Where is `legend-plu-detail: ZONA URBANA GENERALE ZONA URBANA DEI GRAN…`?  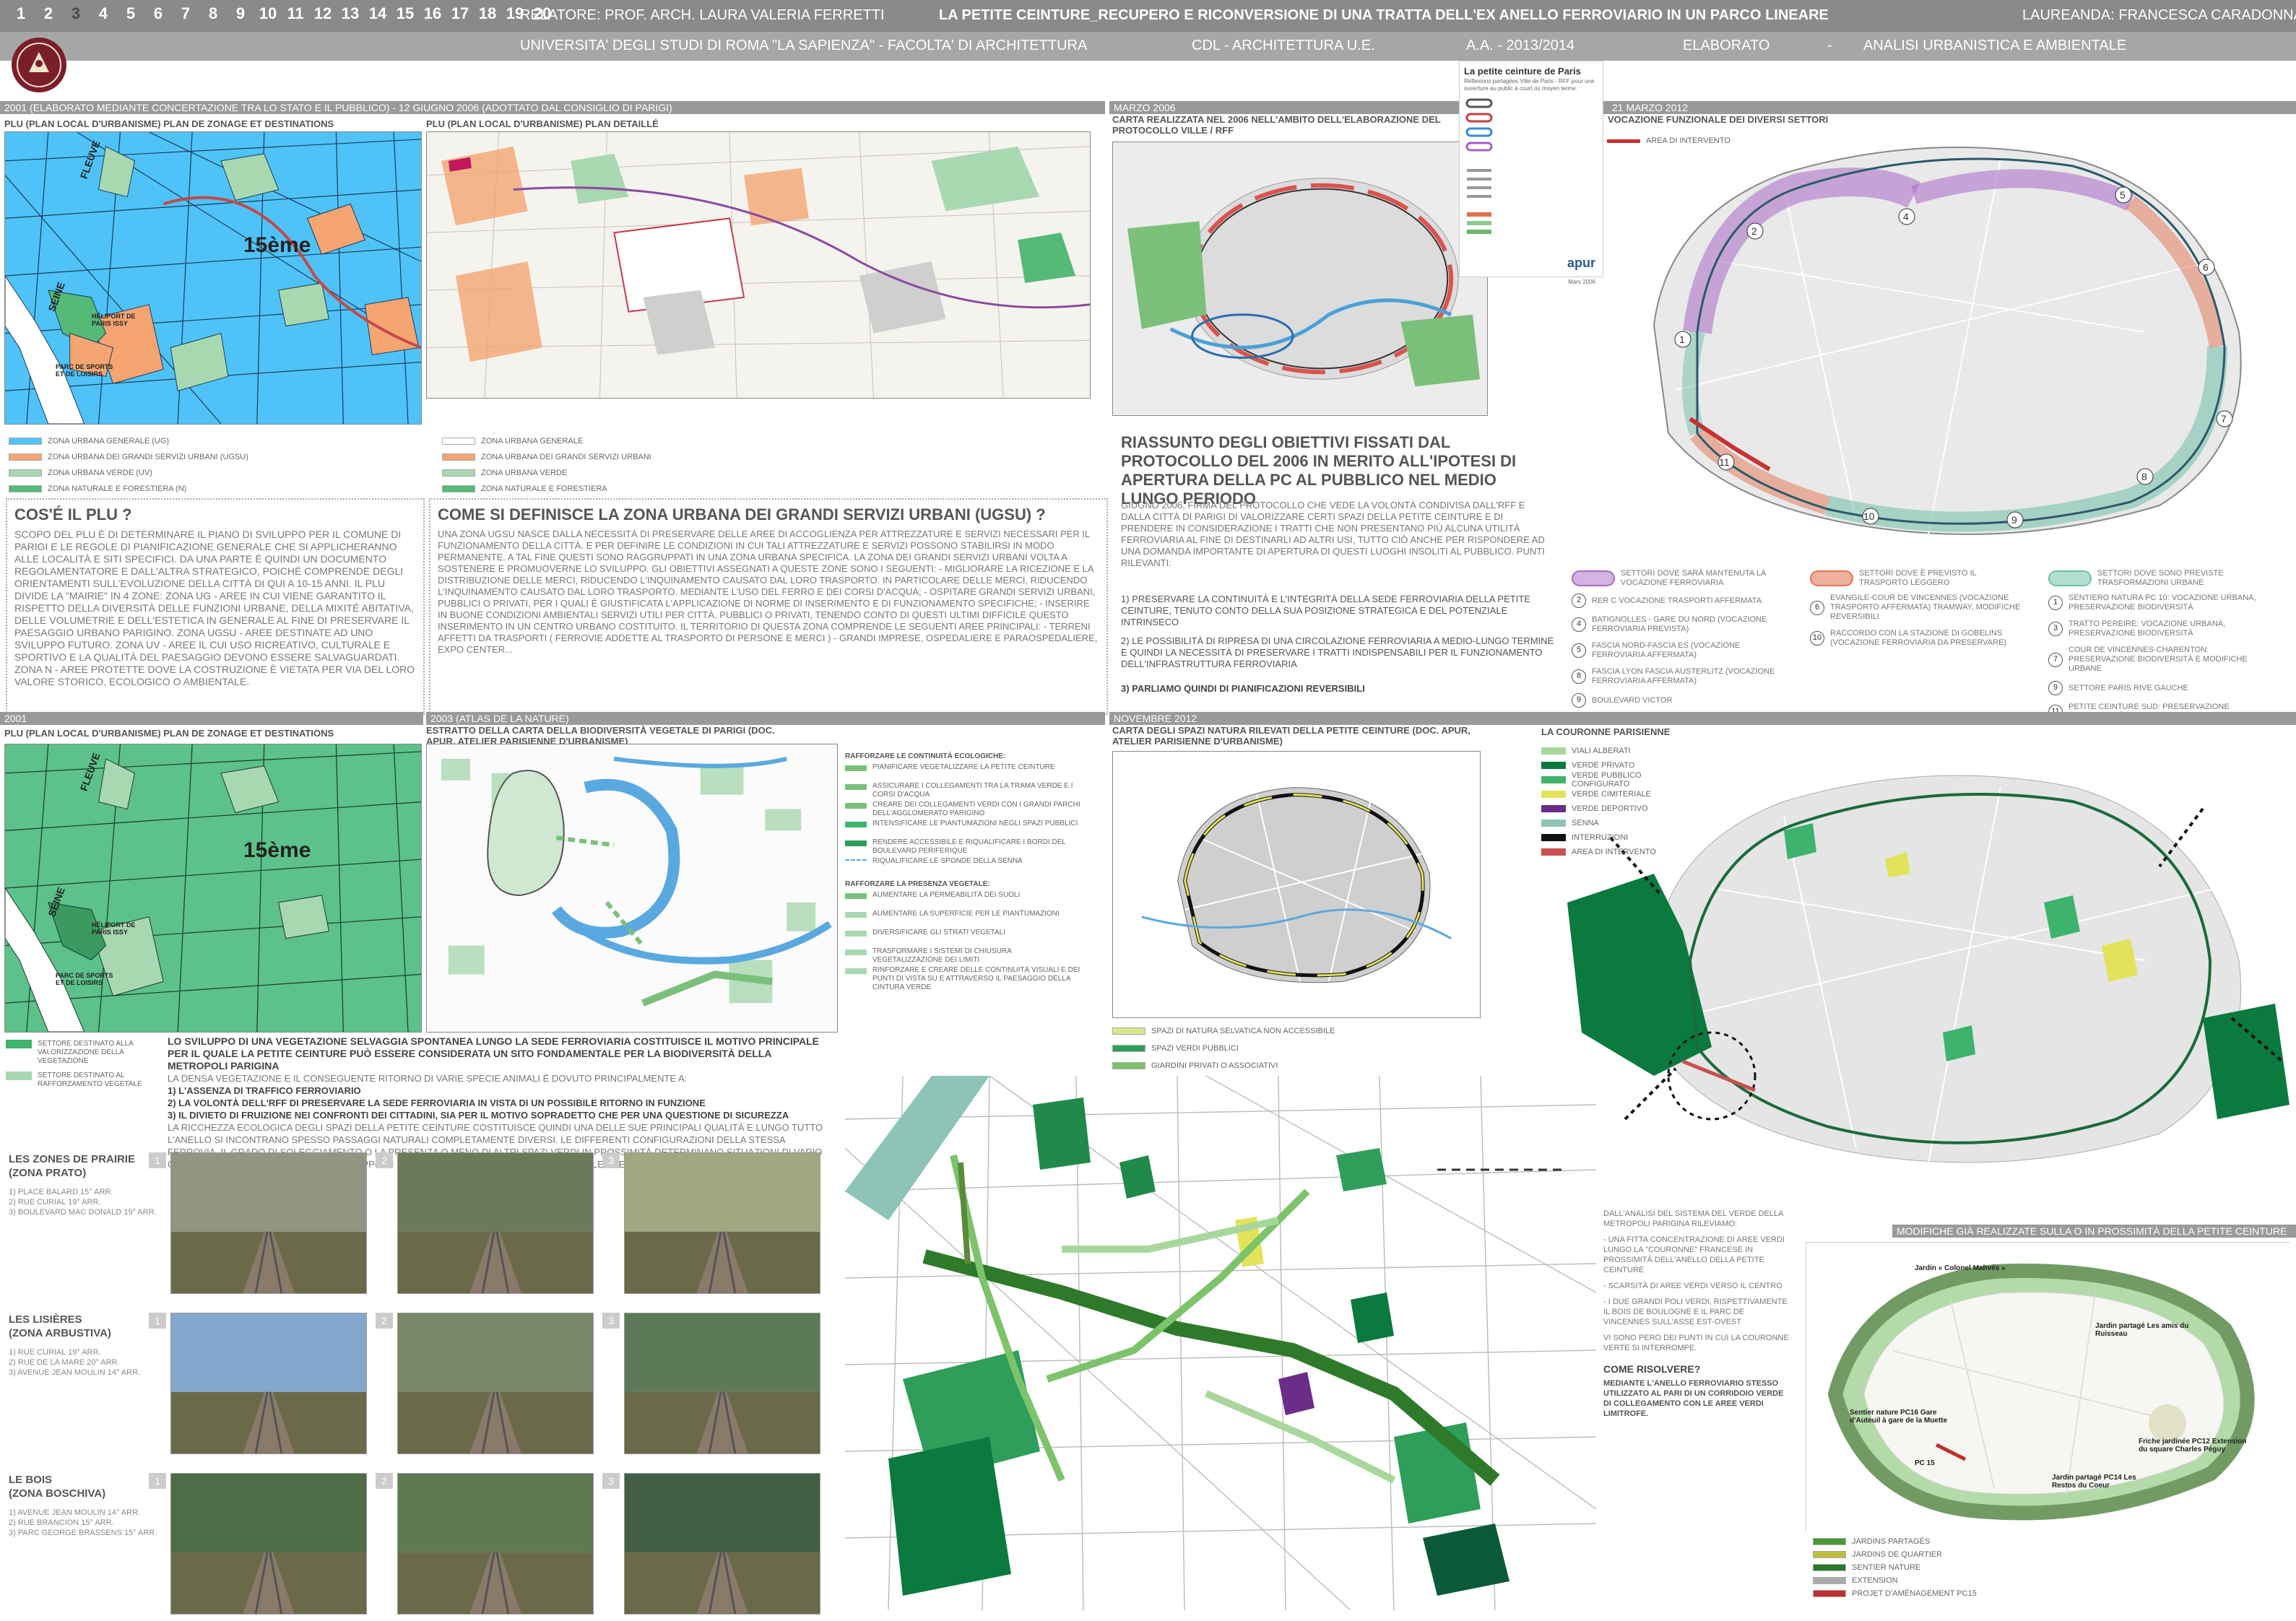 legend-plu-detail: ZONA URBANA GENERALE ZONA URBANA DEI GRAN… is located at coordinates (546, 465).